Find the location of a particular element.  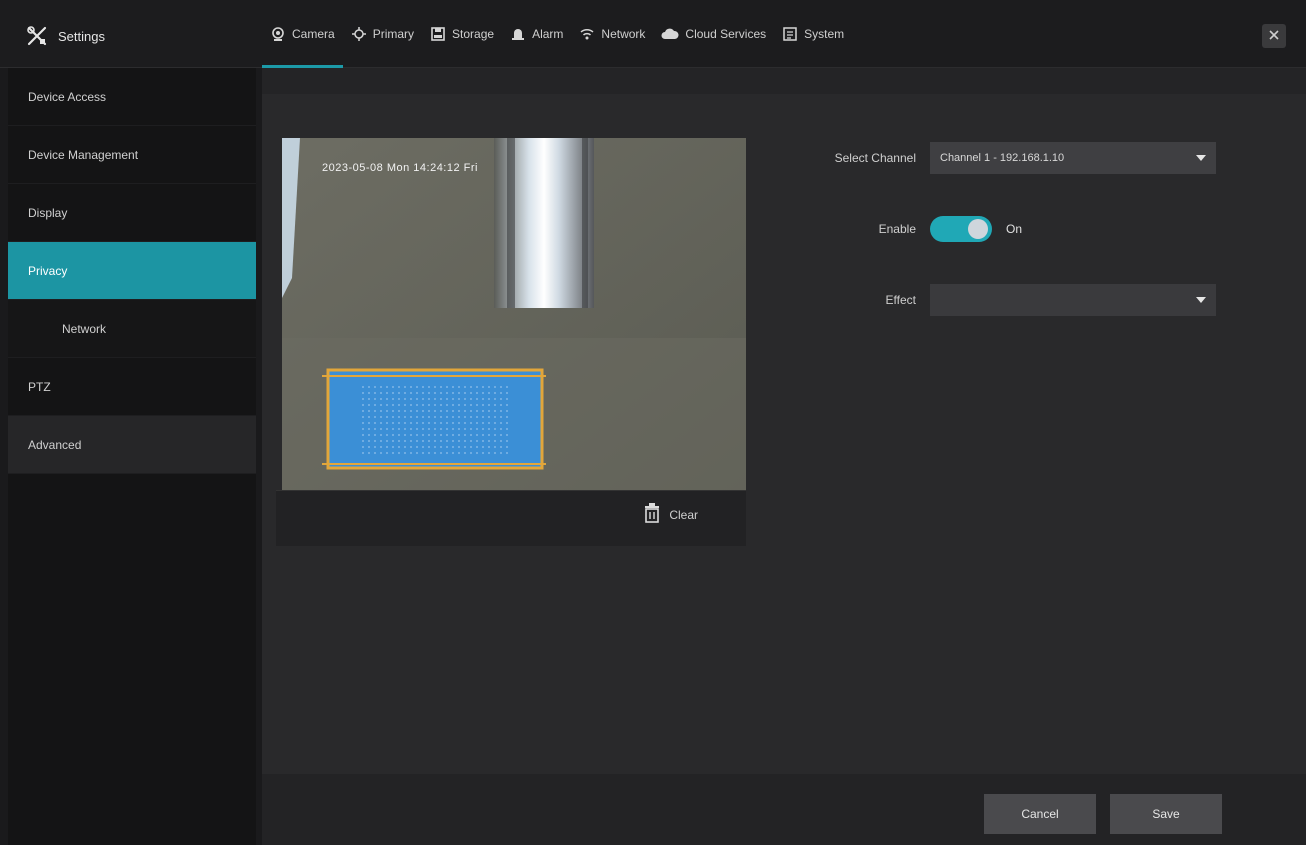

camera-frame is located at coordinates (514, 314).